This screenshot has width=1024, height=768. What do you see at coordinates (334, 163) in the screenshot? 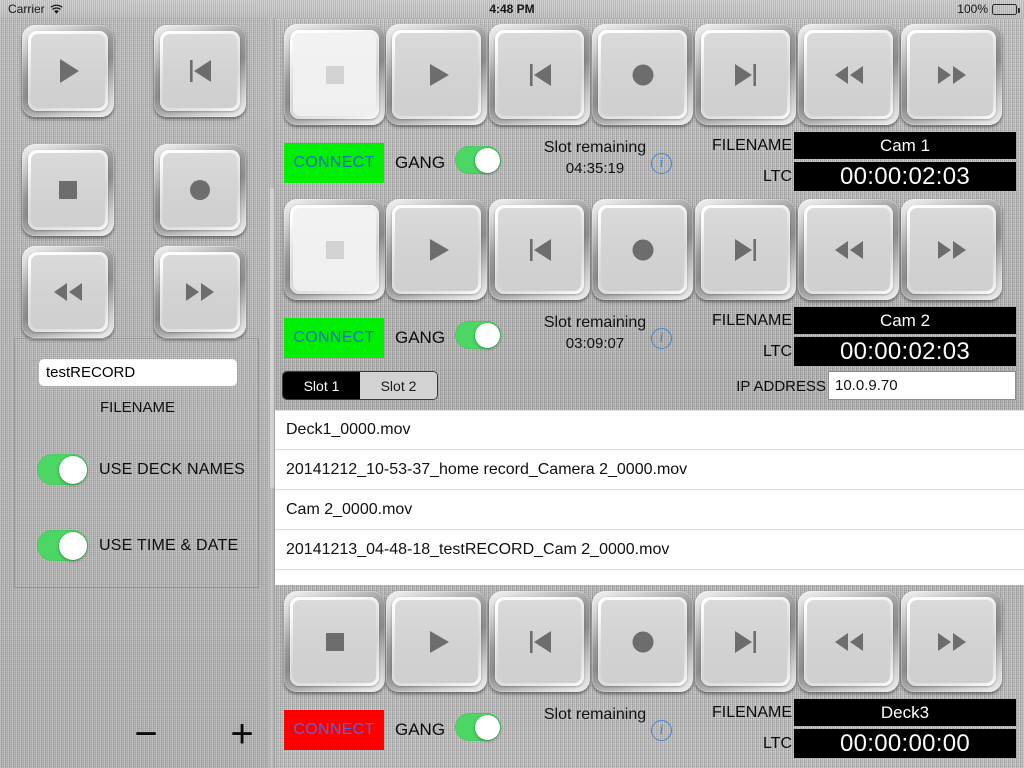
I see `deck1-connect-button: CONNECT` at bounding box center [334, 163].